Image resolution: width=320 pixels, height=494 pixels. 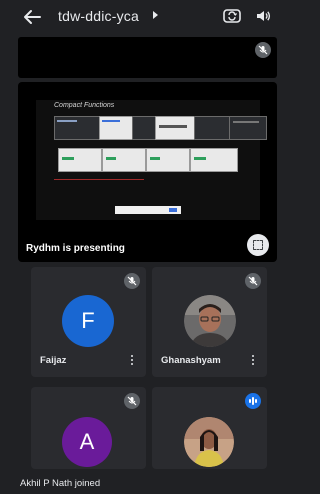 I want to click on participant-tile: Ghanashyam, so click(x=209, y=322).